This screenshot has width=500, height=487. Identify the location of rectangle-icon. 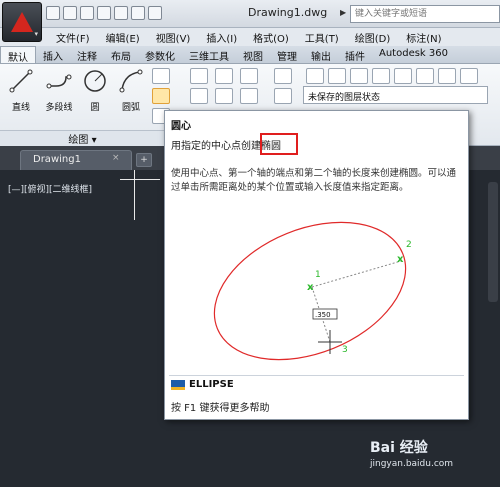
(161, 76).